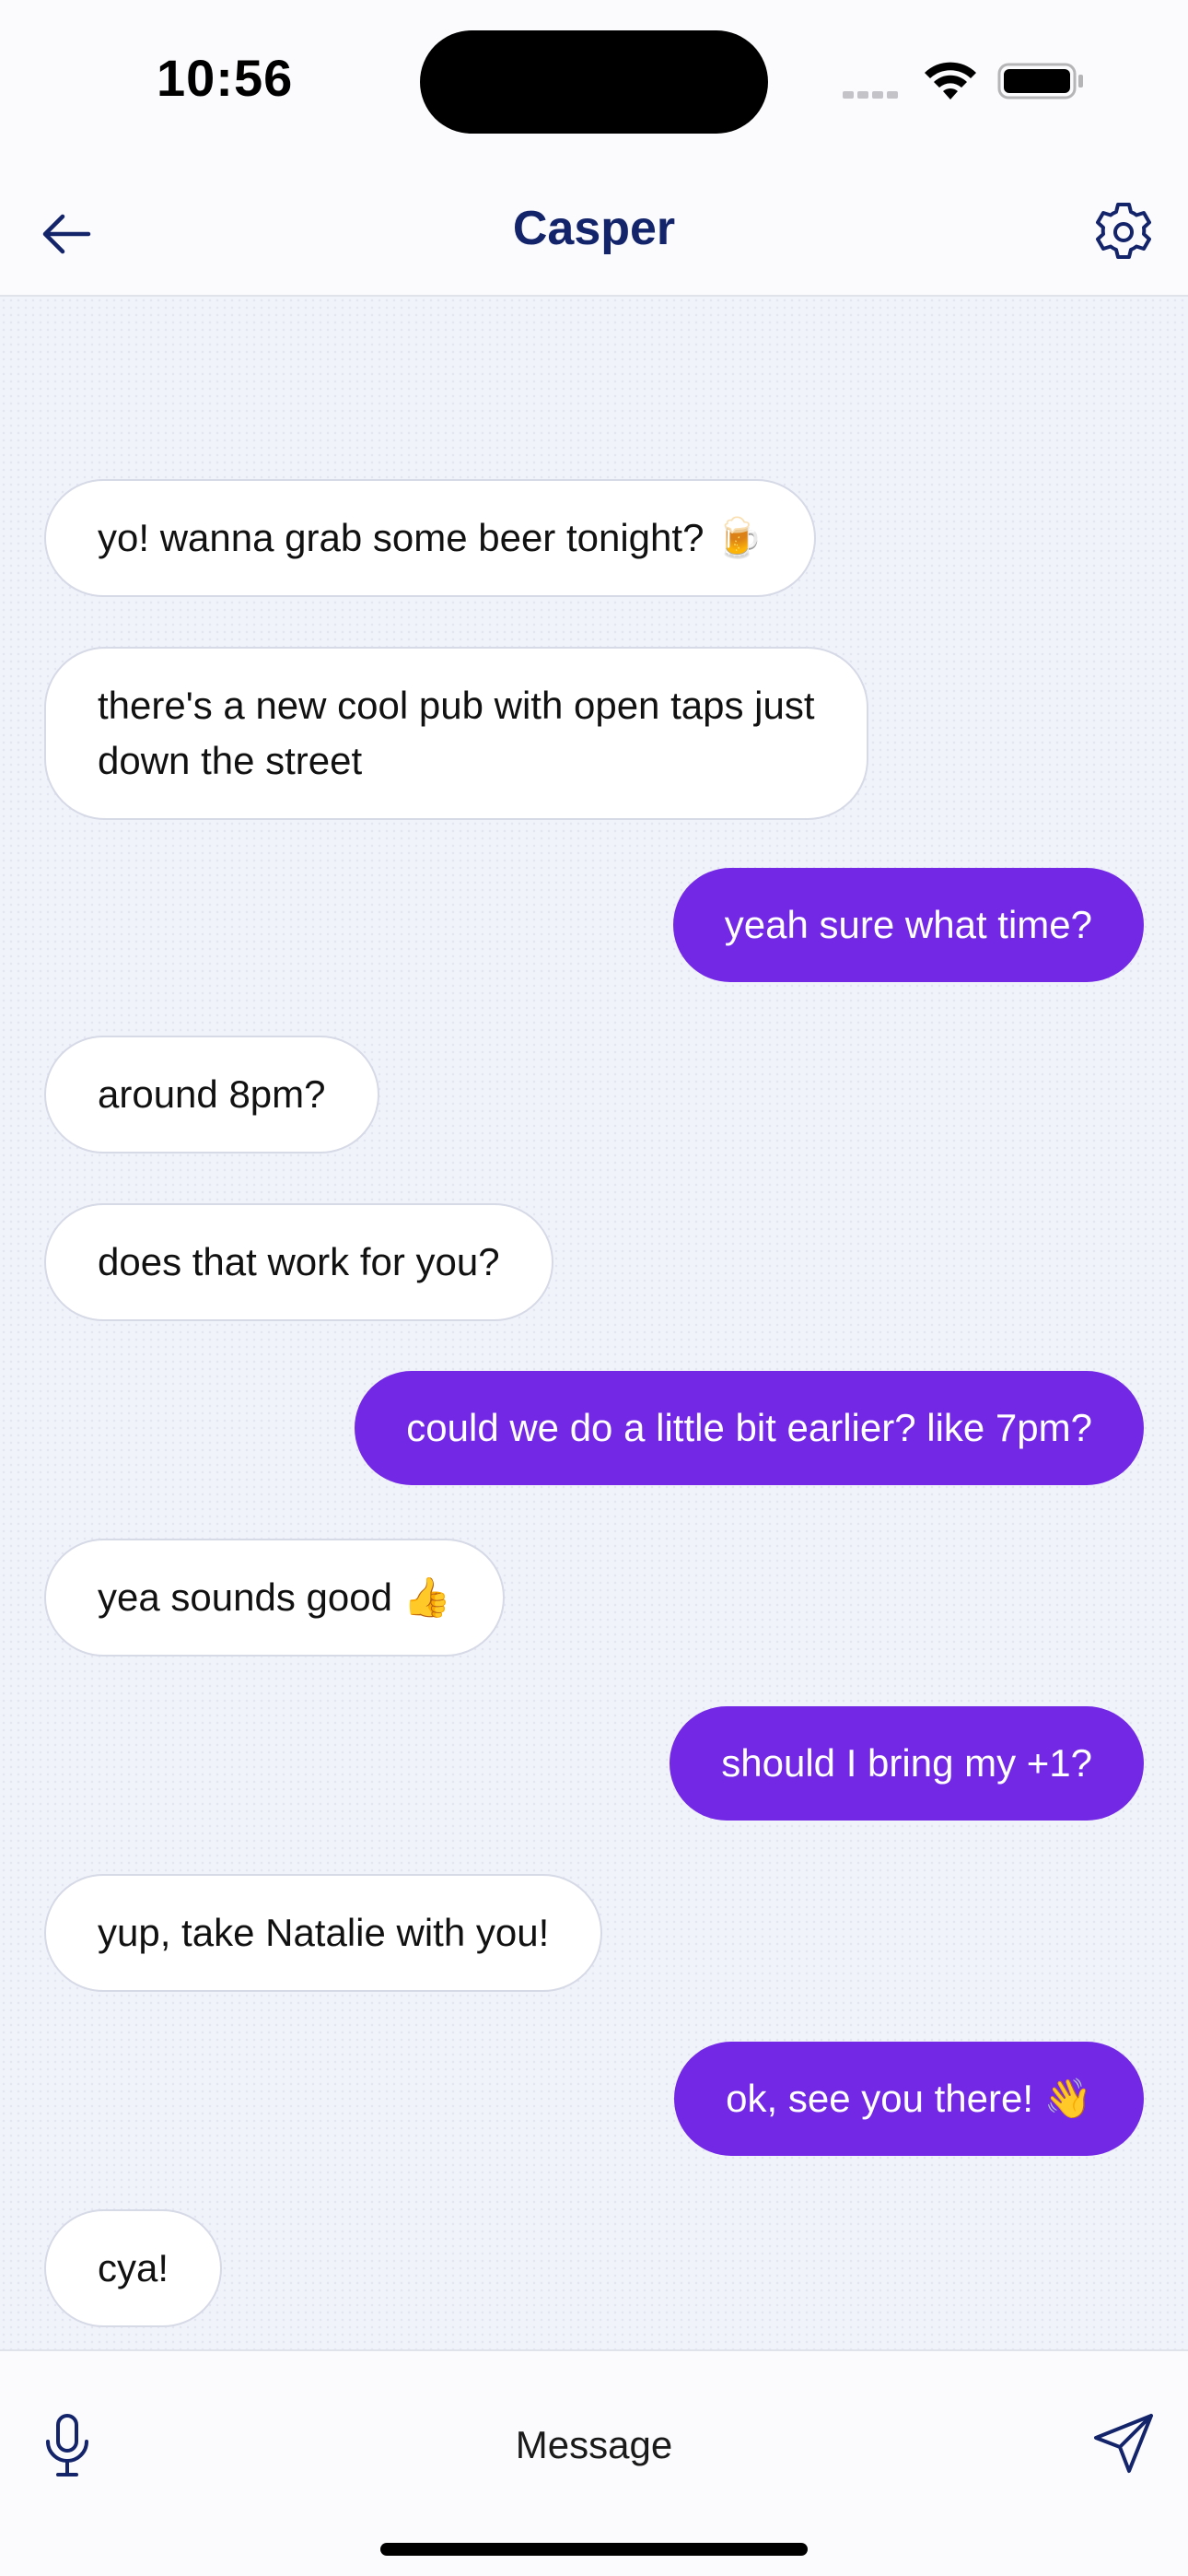  I want to click on home-indicator, so click(594, 2549).